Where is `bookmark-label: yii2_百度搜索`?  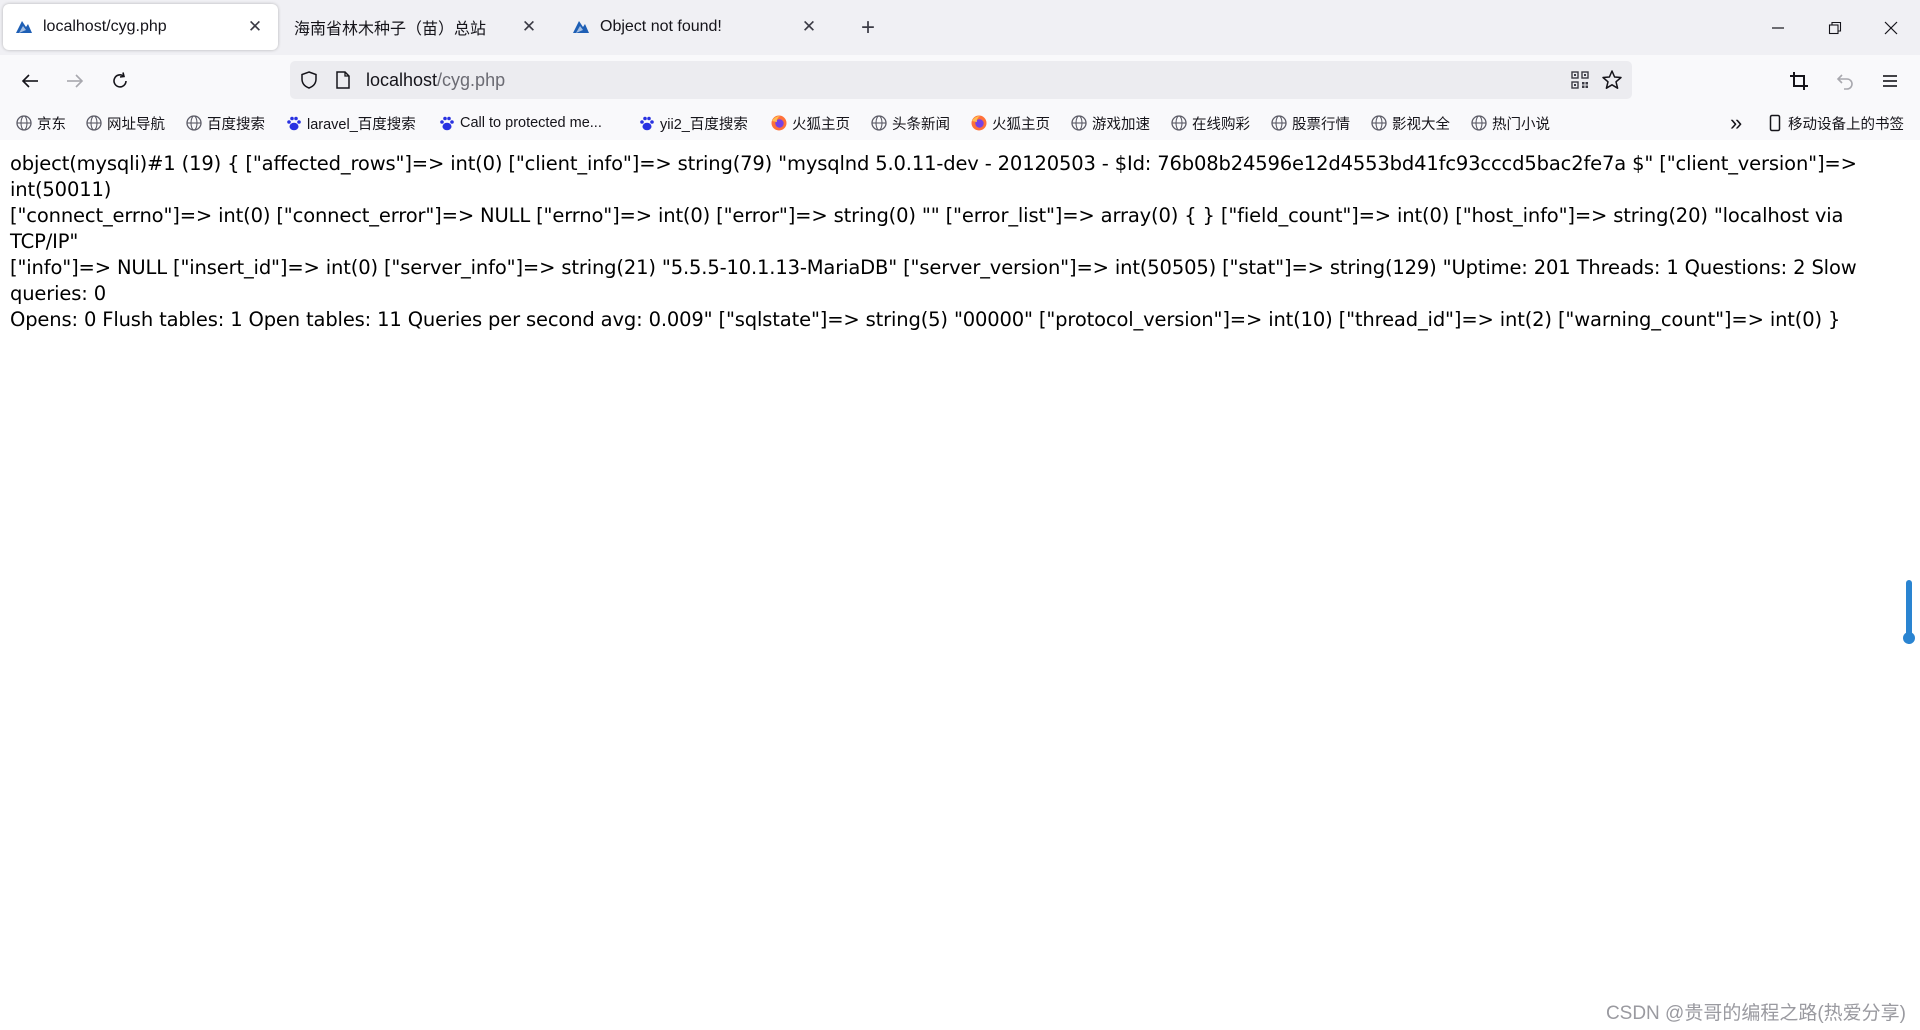 bookmark-label: yii2_百度搜索 is located at coordinates (704, 124).